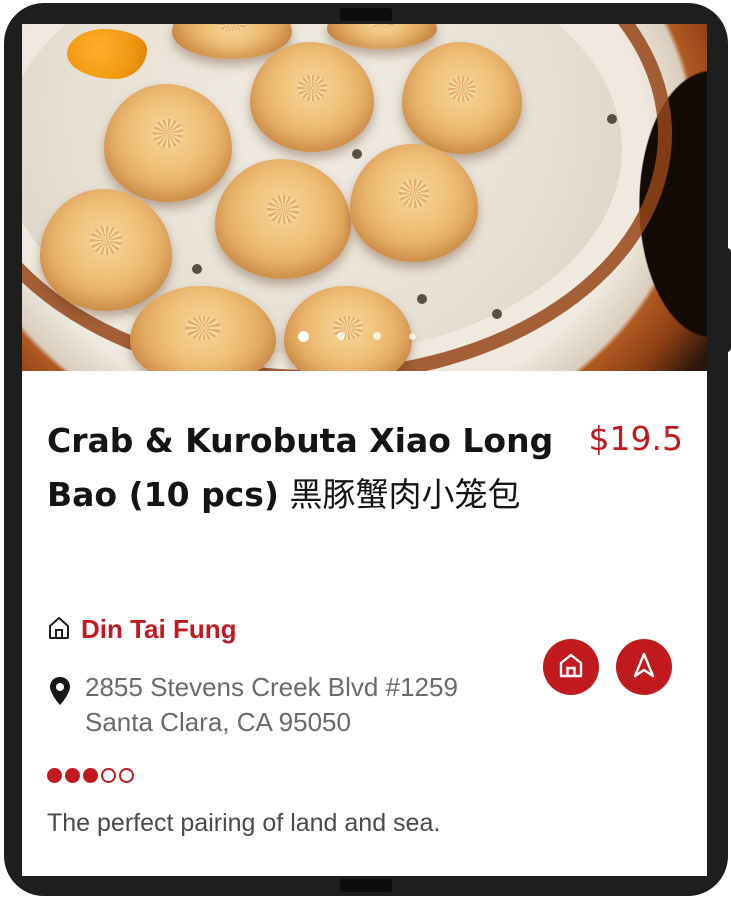 This screenshot has width=731, height=900. What do you see at coordinates (366, 885) in the screenshot?
I see `device-bottom-notch` at bounding box center [366, 885].